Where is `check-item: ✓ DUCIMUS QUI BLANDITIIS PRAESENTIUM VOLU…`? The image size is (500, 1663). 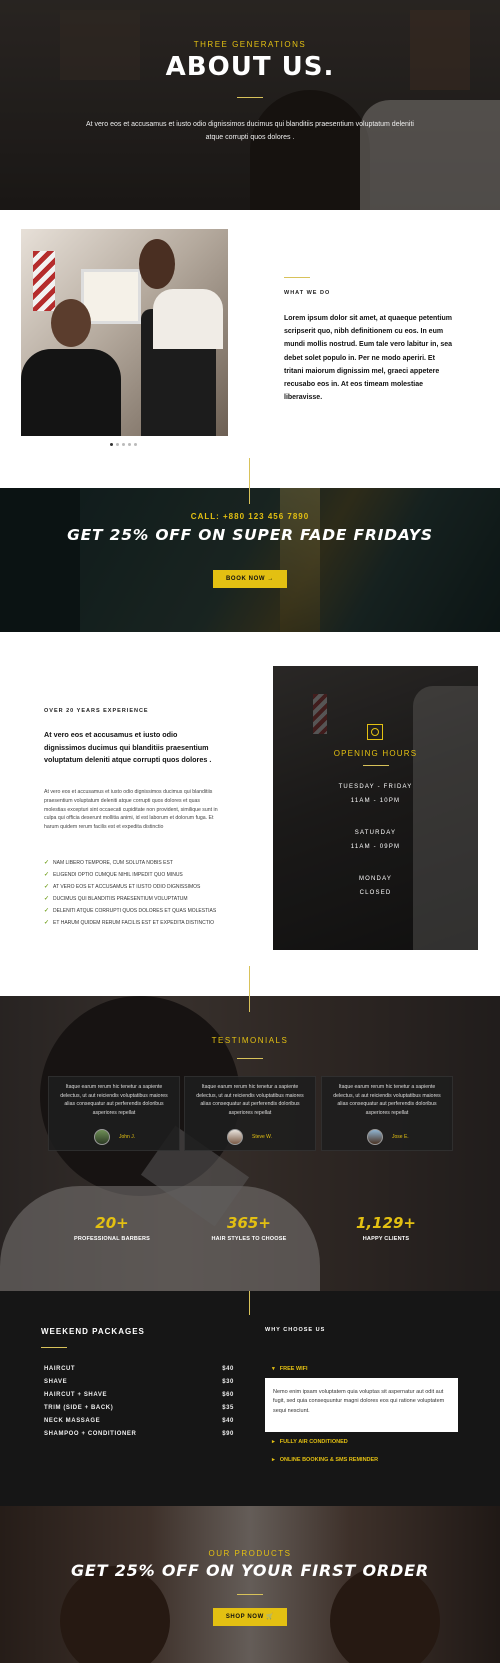
check-item: ✓ DUCIMUS QUI BLANDITIIS PRAESENTIUM VOLU… is located at coordinates (116, 899).